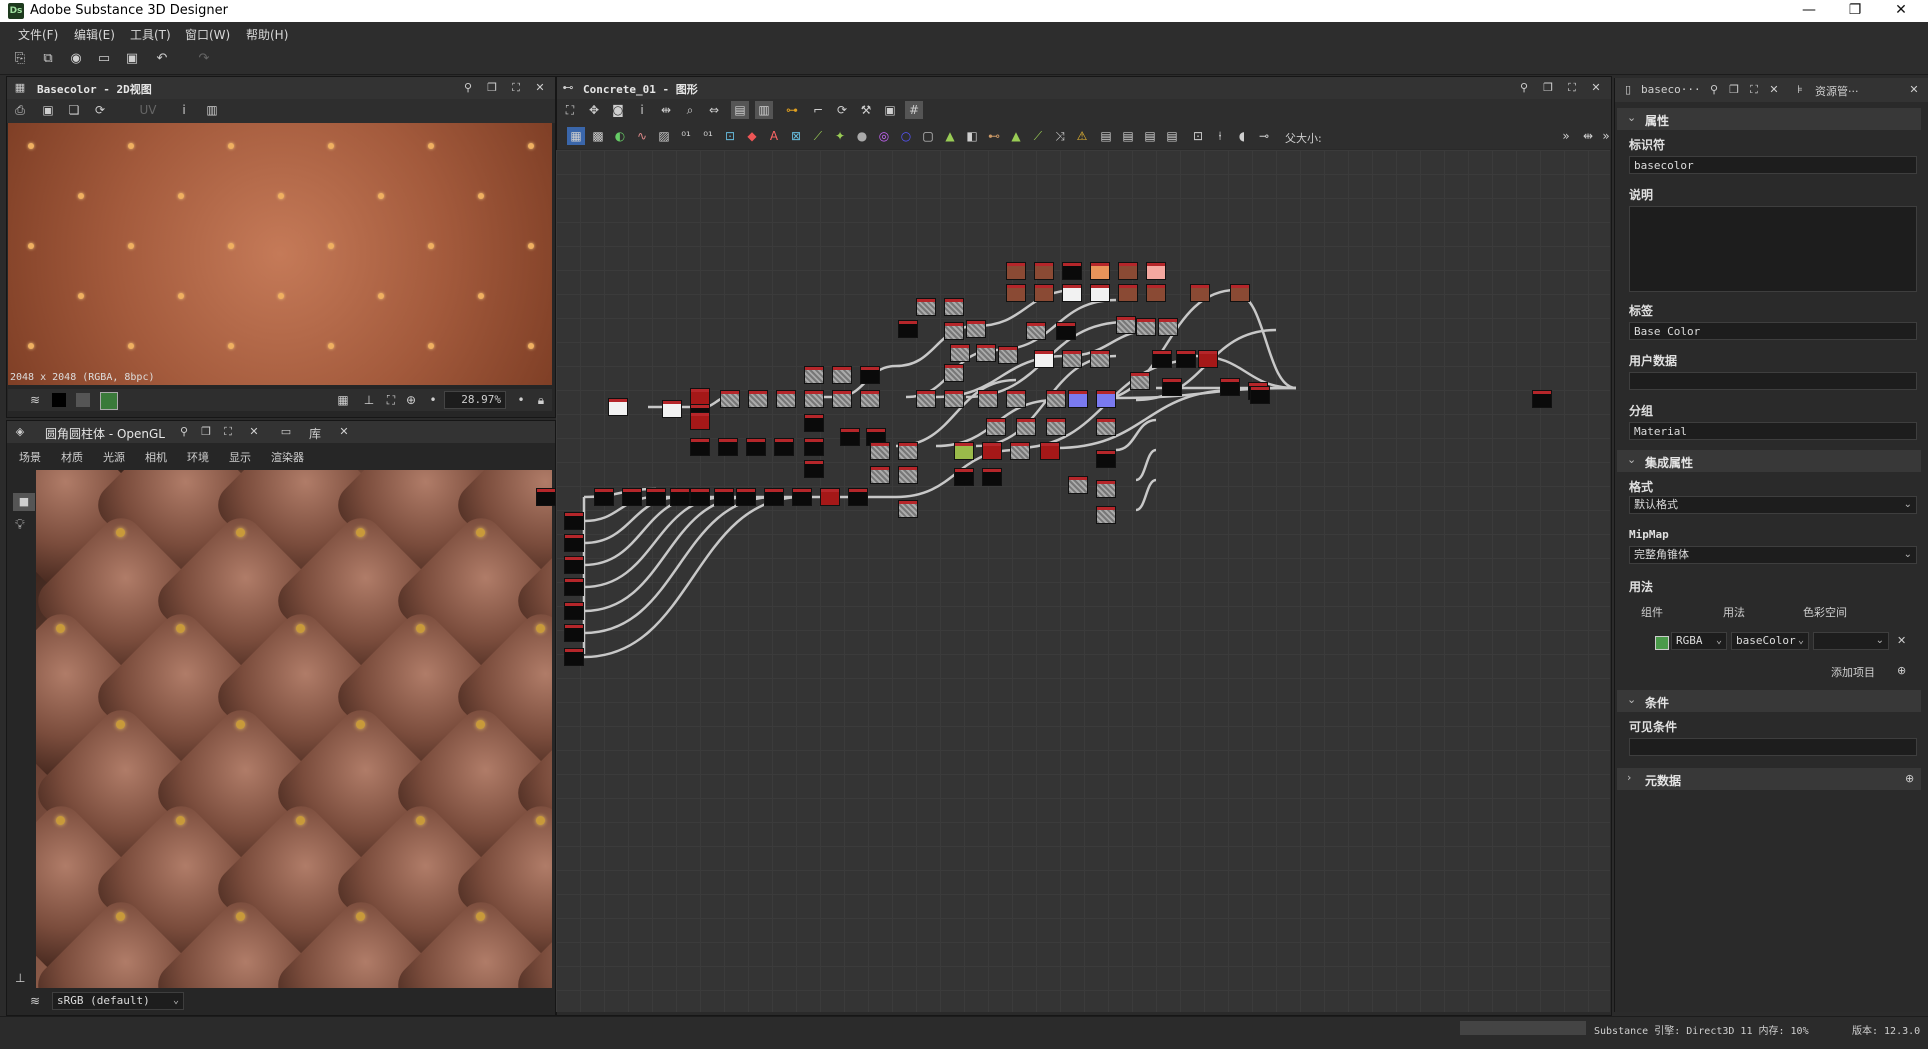 The height and width of the screenshot is (1049, 1928). I want to click on menu-edit: 编辑(E), so click(94, 34).